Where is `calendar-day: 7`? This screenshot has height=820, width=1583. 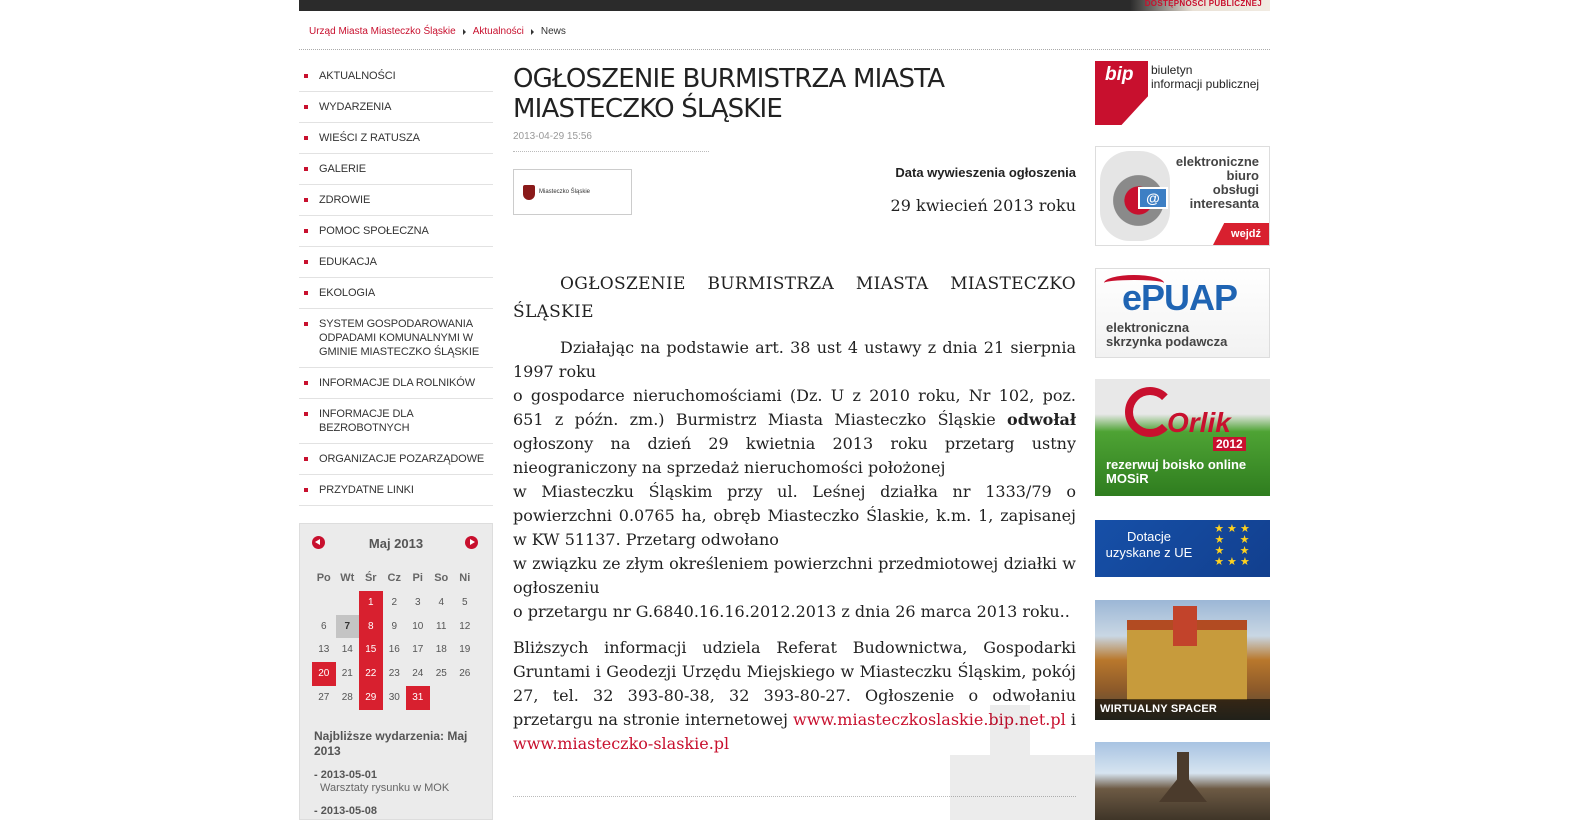 calendar-day: 7 is located at coordinates (347, 626).